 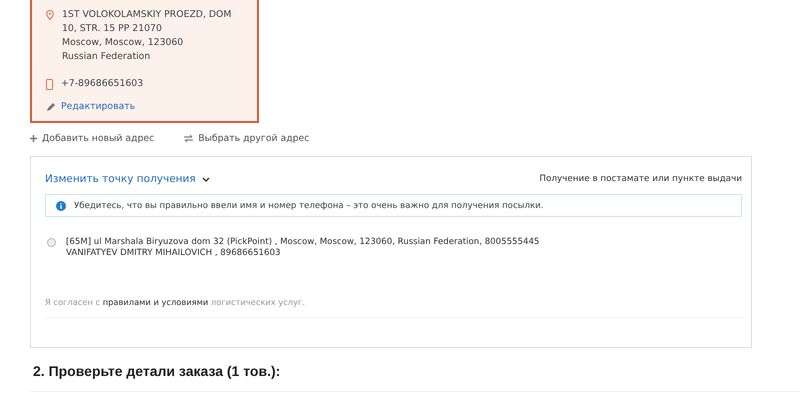 What do you see at coordinates (640, 179) in the screenshot?
I see `delivery-type: Получение в постамате или пункте выдачи` at bounding box center [640, 179].